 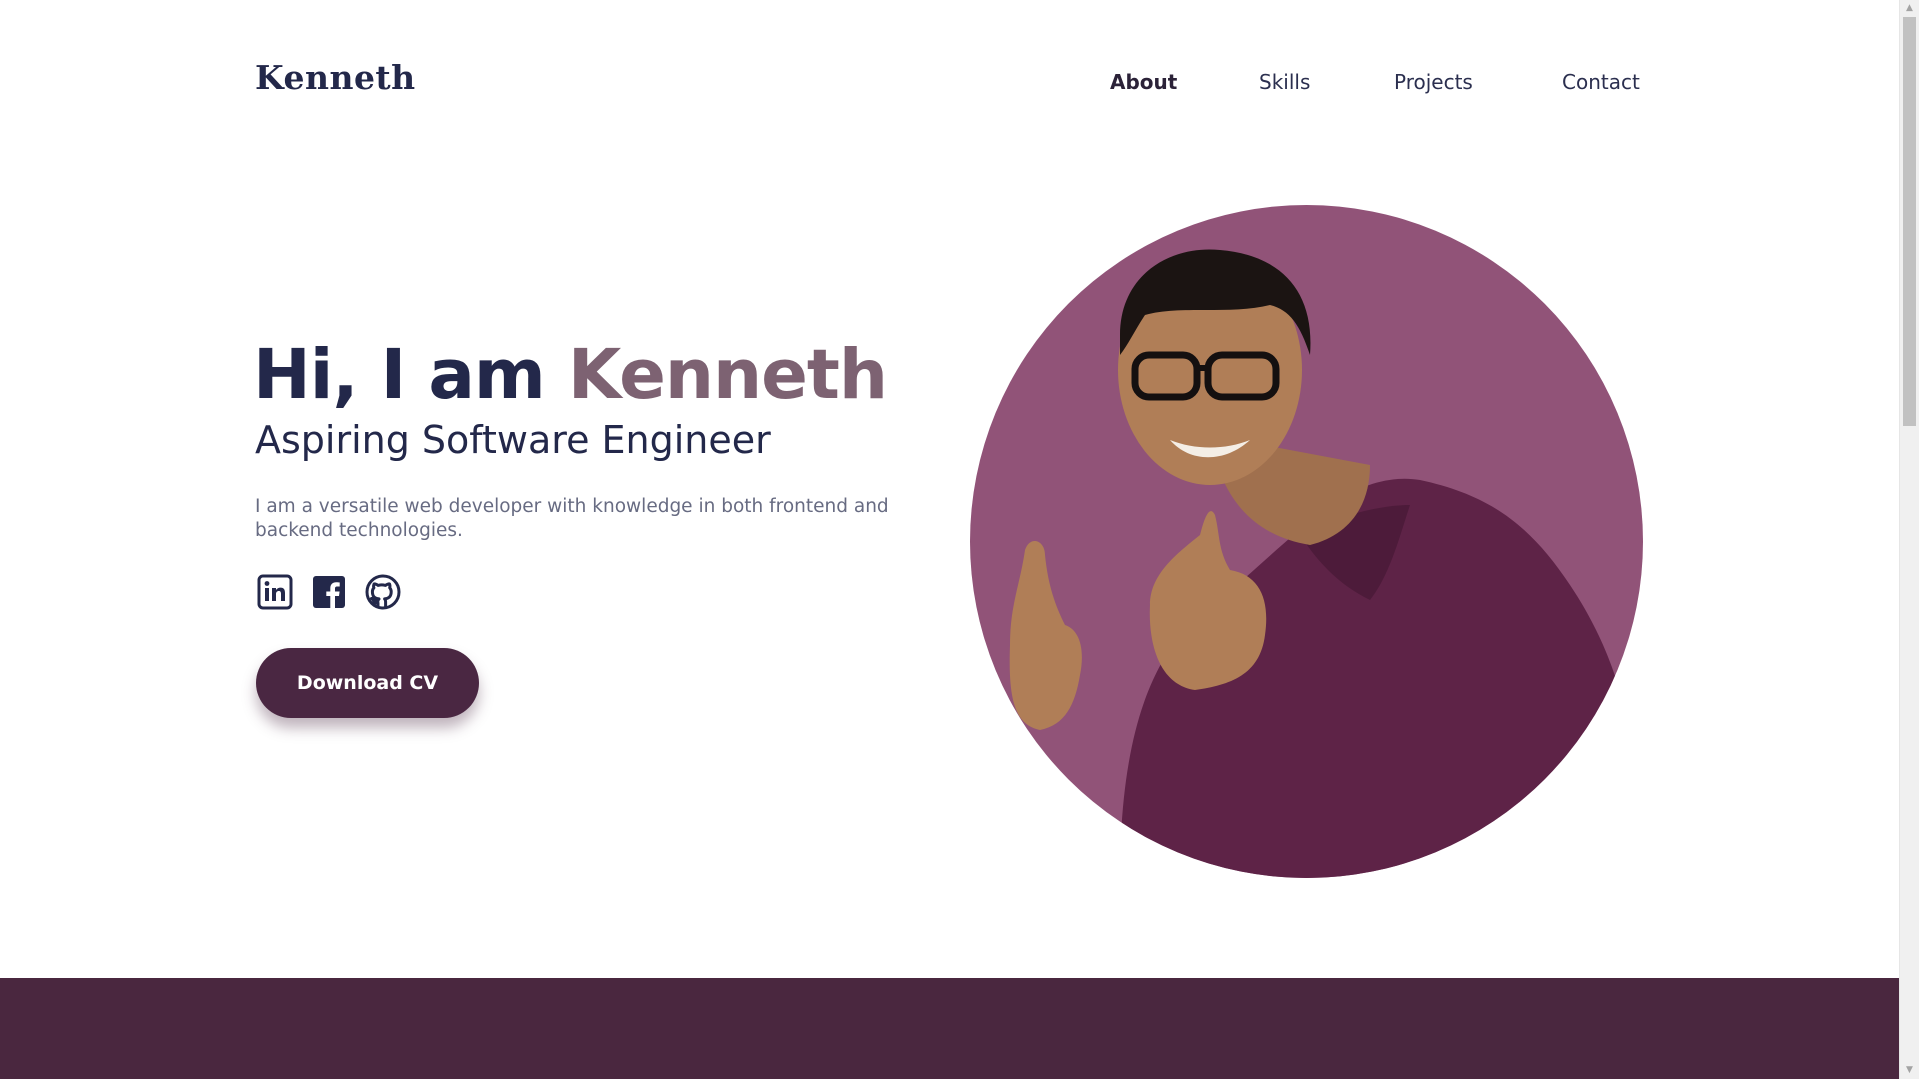 What do you see at coordinates (1909, 8) in the screenshot?
I see `scroll-up-arrow-icon: ▲` at bounding box center [1909, 8].